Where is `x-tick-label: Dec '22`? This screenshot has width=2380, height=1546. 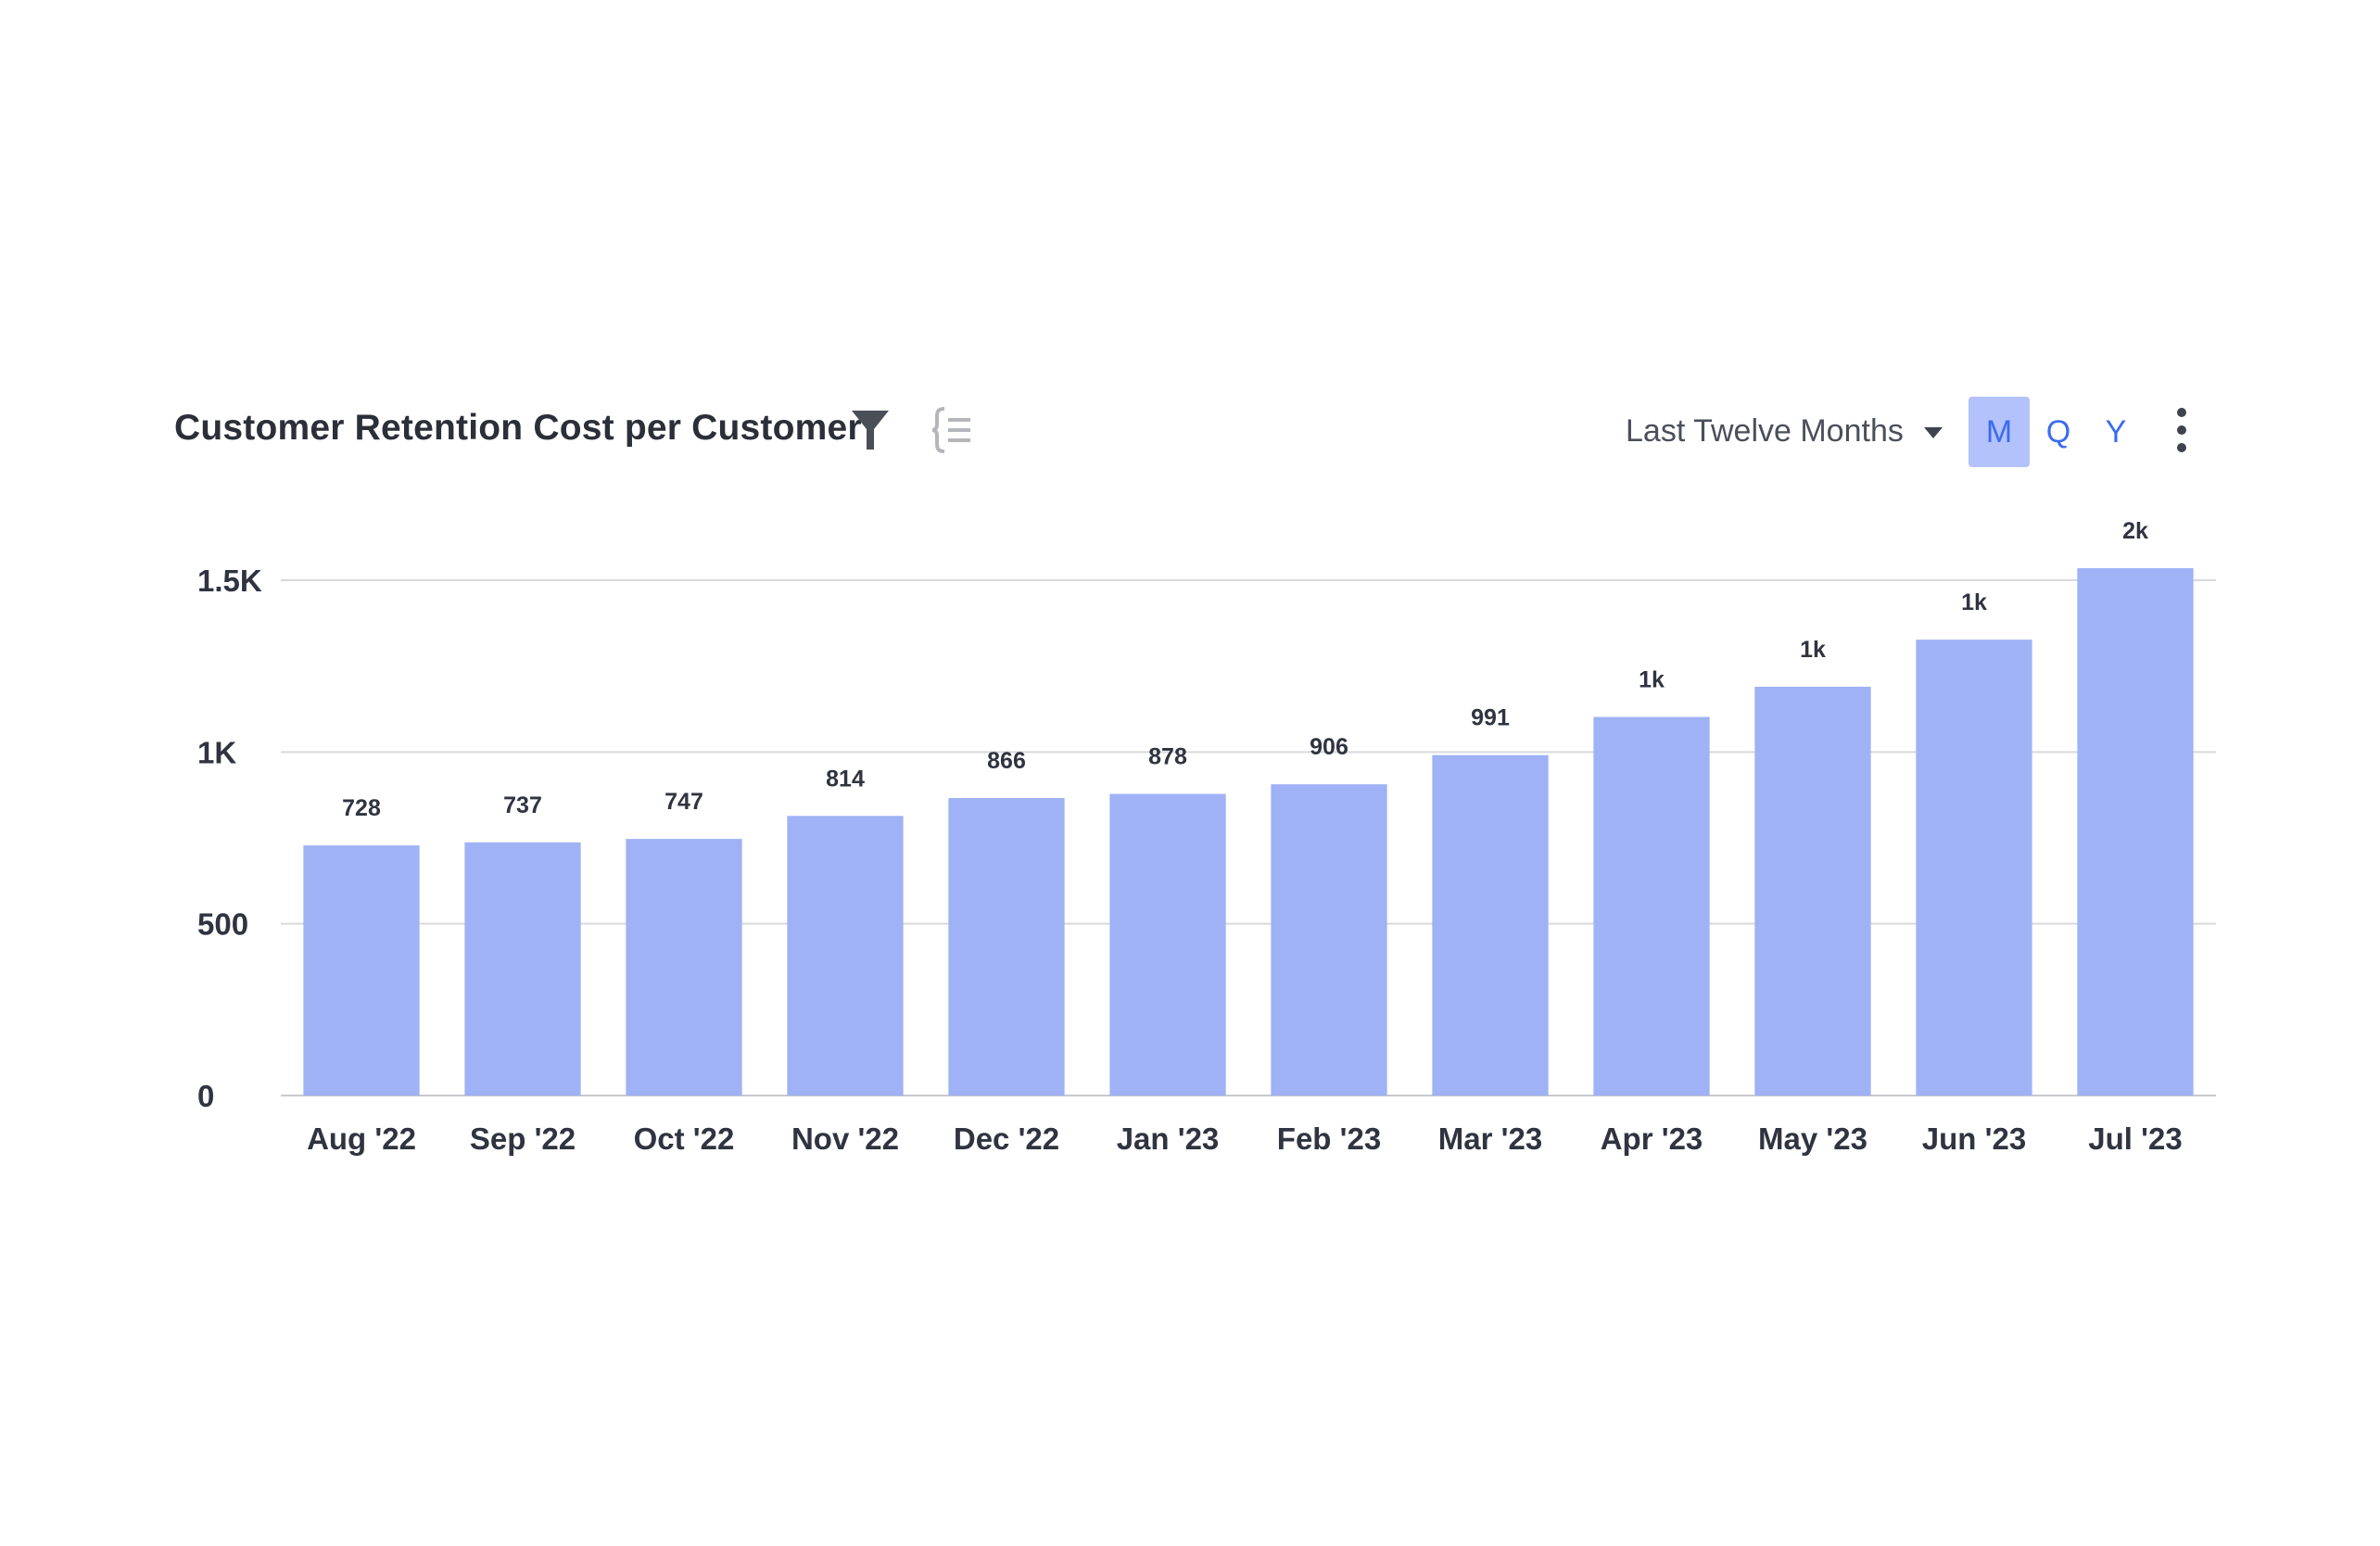
x-tick-label: Dec '22 is located at coordinates (1006, 1138).